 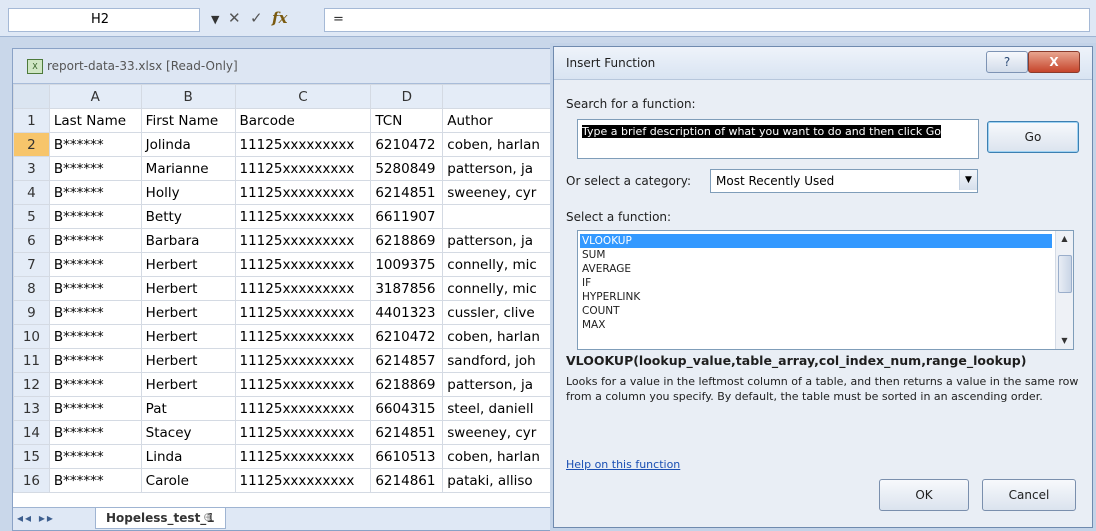 I want to click on row-header: 6, so click(x=31, y=240).